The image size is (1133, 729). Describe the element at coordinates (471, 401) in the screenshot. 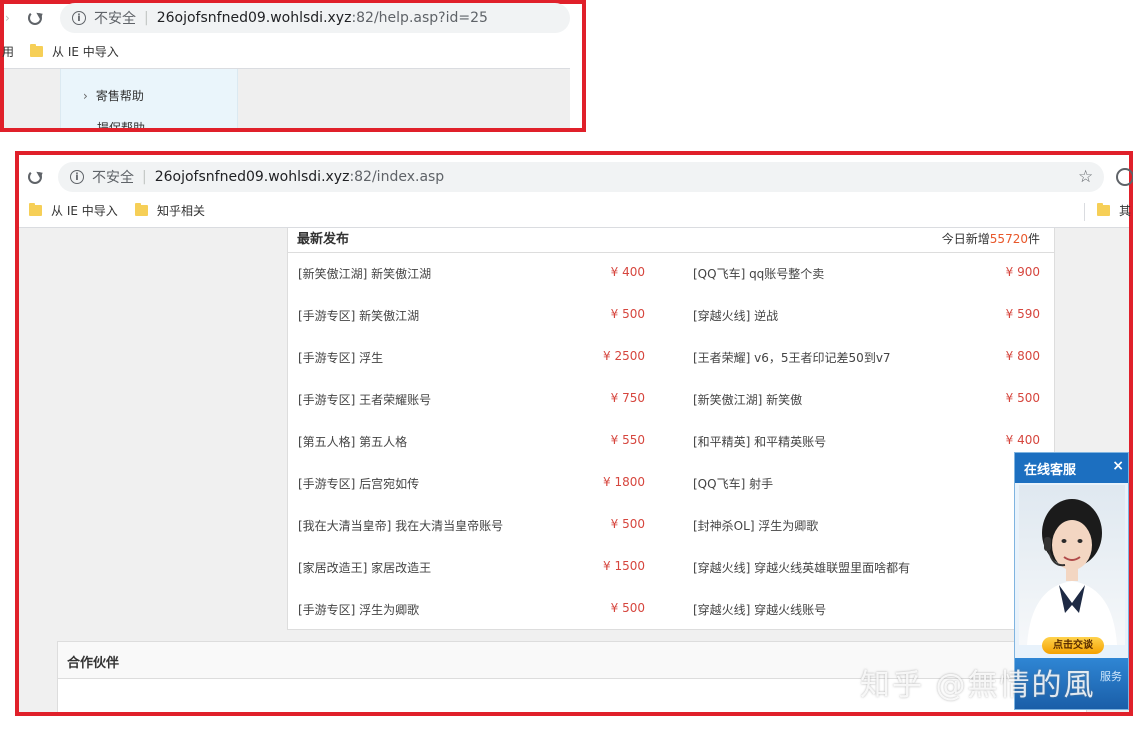

I see `listing-row: [手游专区] 王者荣耀账号 ¥ 750` at that location.